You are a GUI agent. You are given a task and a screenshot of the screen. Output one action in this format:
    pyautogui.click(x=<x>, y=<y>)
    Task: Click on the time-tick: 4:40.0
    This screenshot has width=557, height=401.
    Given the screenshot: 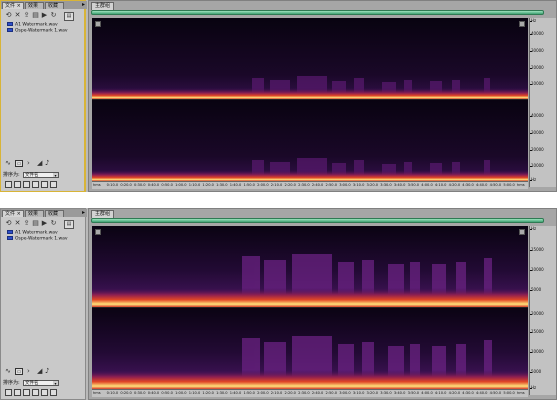 What is the action you would take?
    pyautogui.click(x=481, y=393)
    